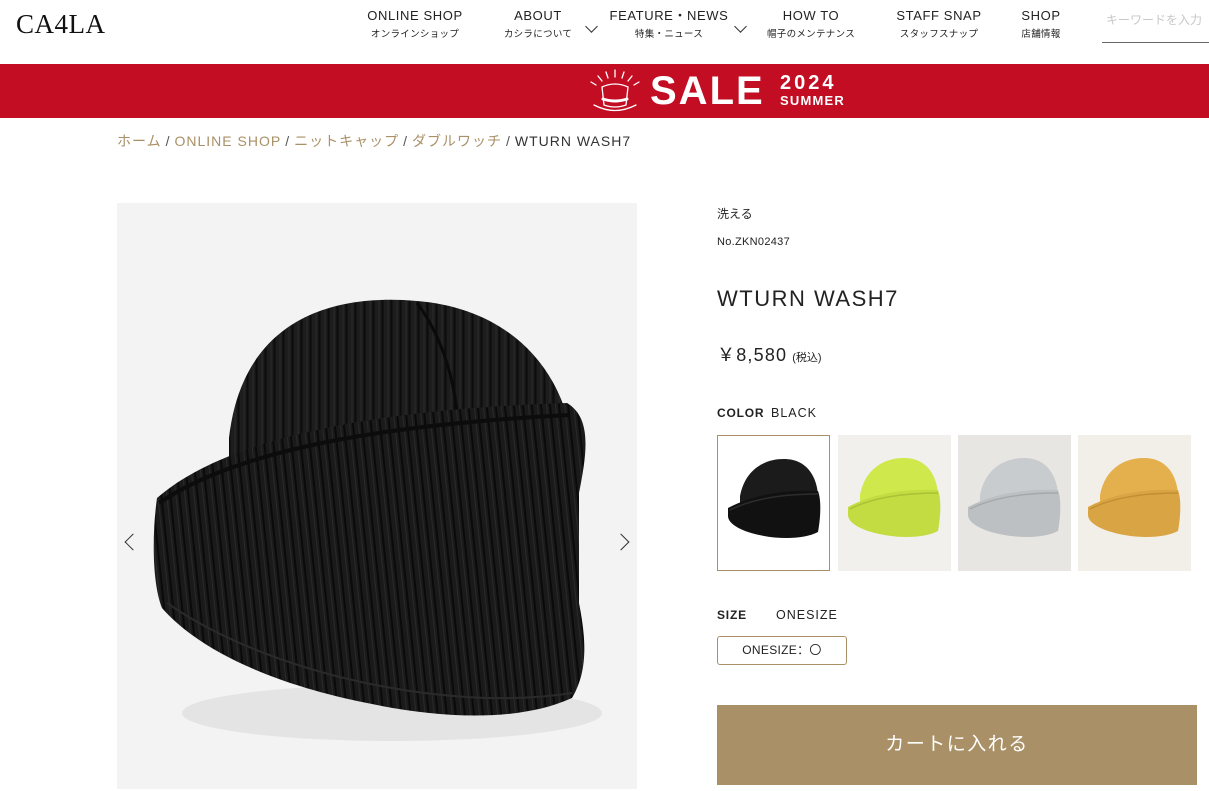 The height and width of the screenshot is (791, 1209). I want to click on product-price: ￥8,580 (税込), so click(769, 354).